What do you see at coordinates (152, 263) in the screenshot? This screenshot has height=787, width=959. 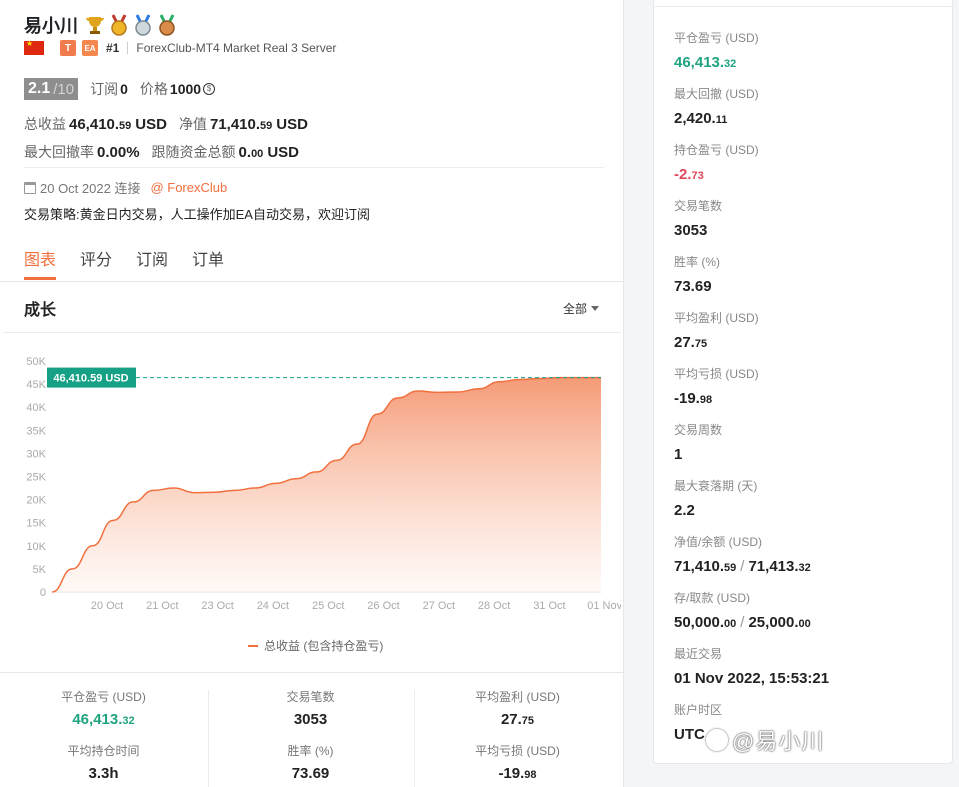 I see `tab-subscribe: 订阅` at bounding box center [152, 263].